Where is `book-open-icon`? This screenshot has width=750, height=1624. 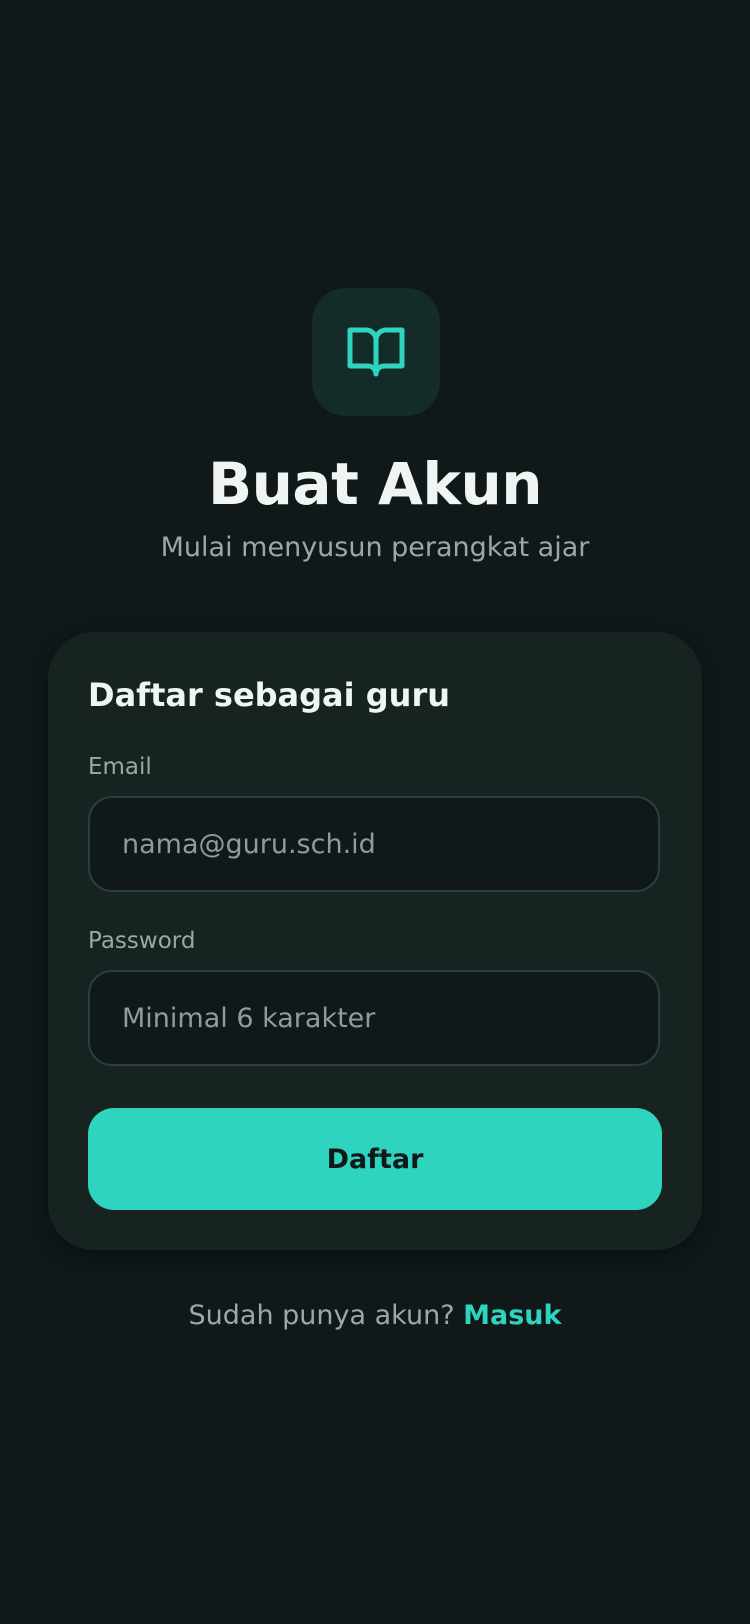
book-open-icon is located at coordinates (376, 352).